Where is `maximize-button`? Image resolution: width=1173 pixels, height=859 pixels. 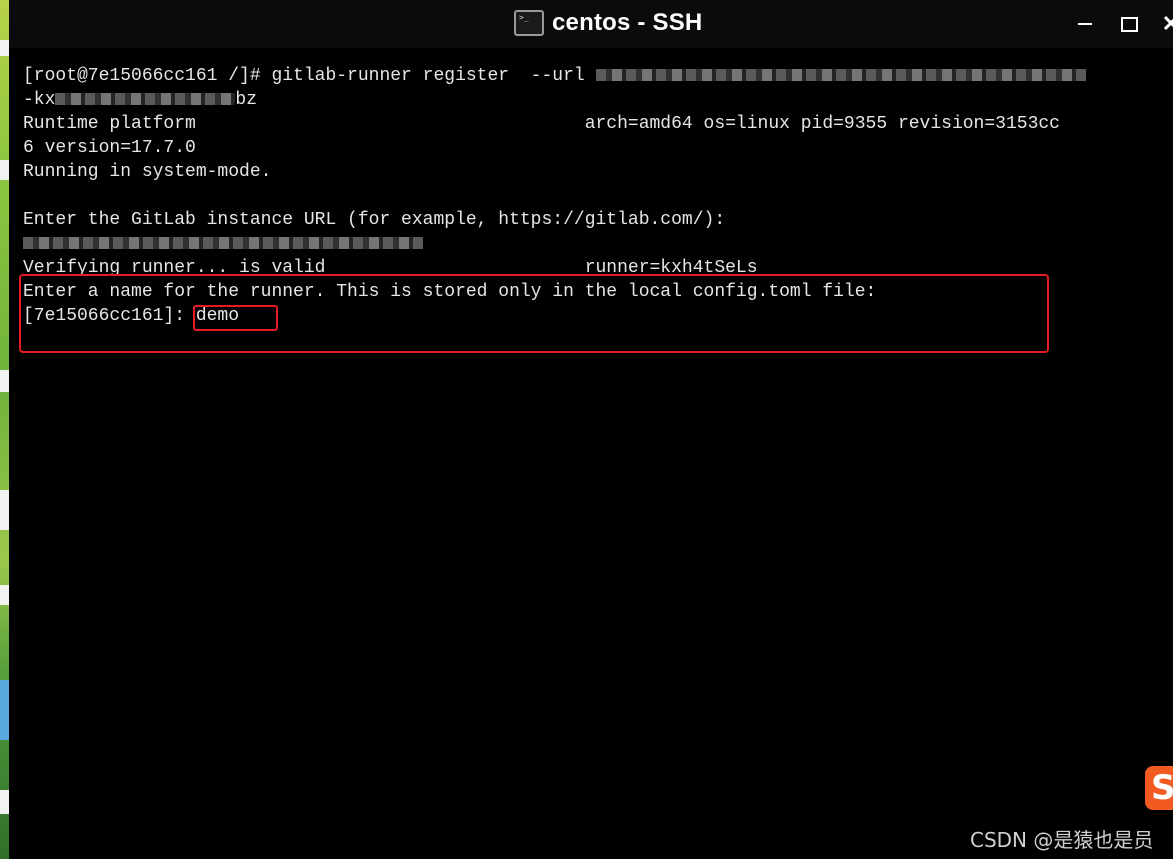 maximize-button is located at coordinates (1129, 24).